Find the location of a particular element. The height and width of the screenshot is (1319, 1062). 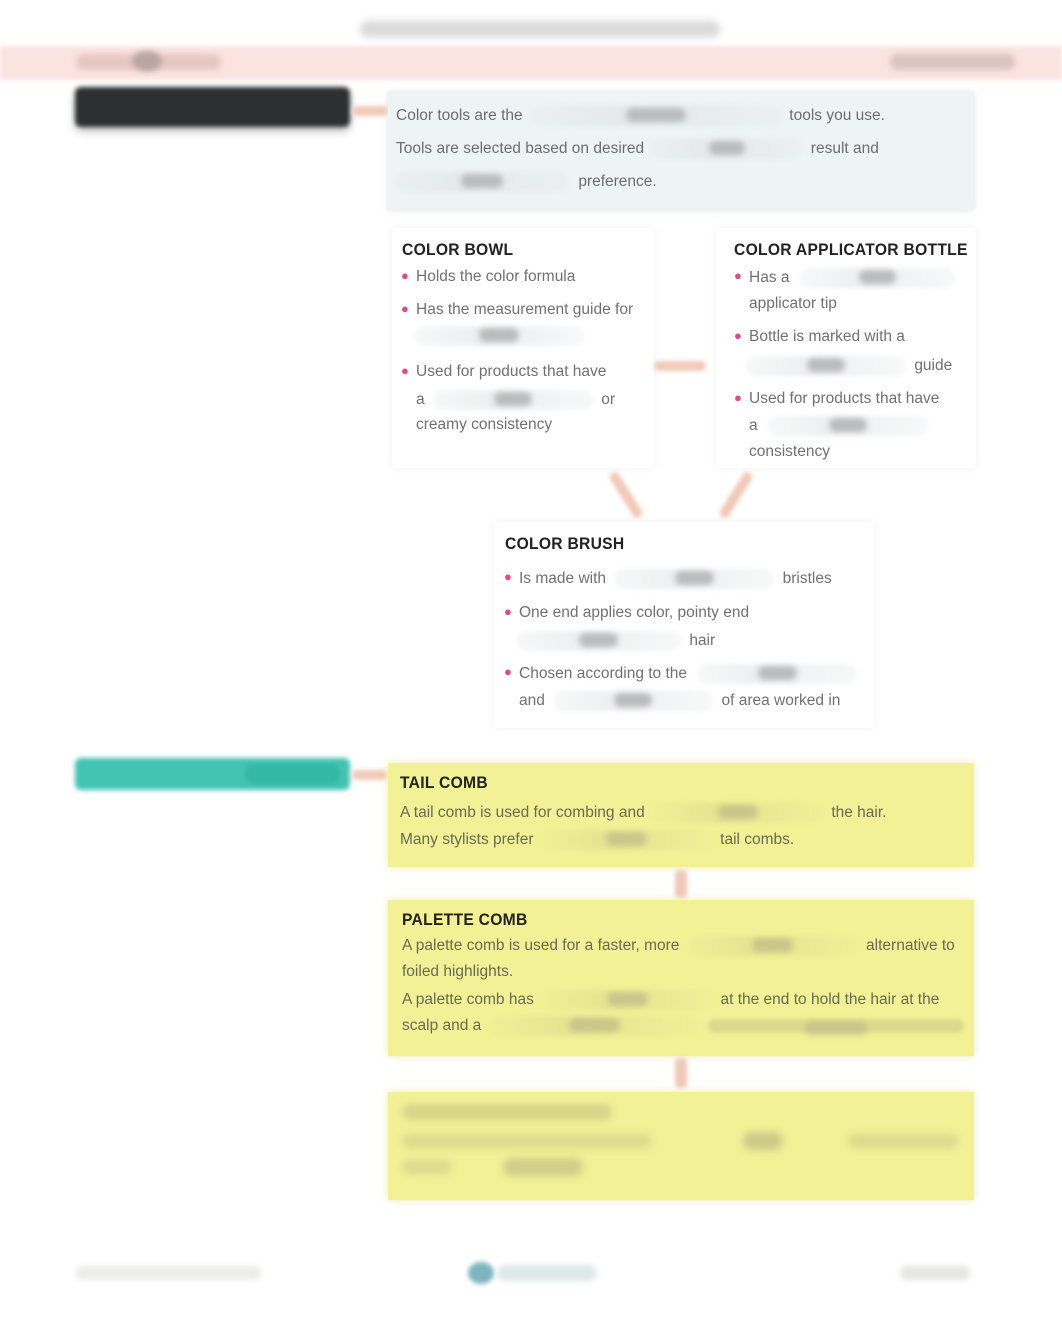

page-label-redacted is located at coordinates (952, 62).